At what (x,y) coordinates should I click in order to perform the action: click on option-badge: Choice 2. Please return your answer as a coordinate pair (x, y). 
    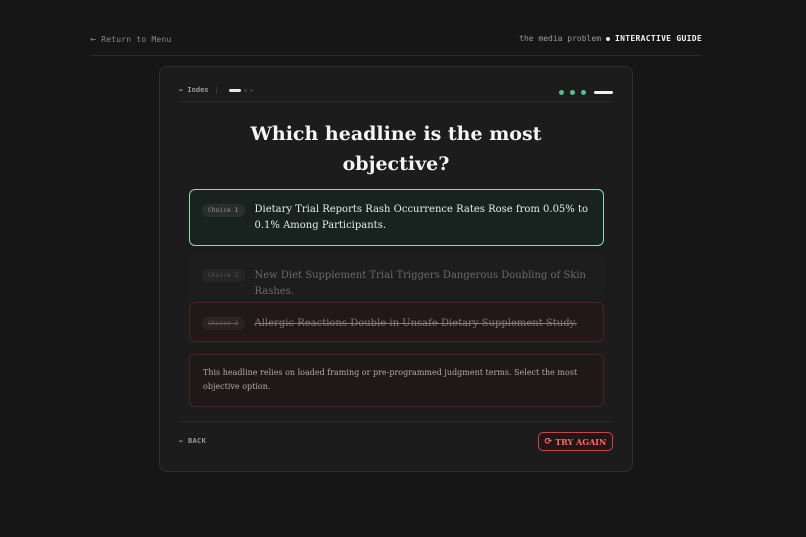
    Looking at the image, I should click on (223, 275).